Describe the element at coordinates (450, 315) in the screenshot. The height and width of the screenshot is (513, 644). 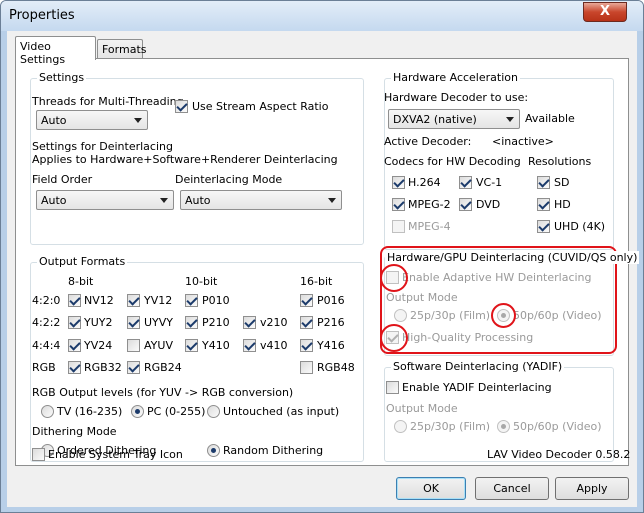
I see `hw-film-label: 25p/30p (Film)` at that location.